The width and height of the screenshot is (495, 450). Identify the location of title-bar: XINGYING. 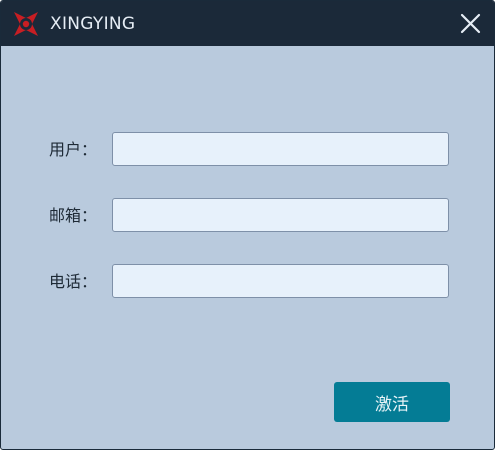
(247, 23).